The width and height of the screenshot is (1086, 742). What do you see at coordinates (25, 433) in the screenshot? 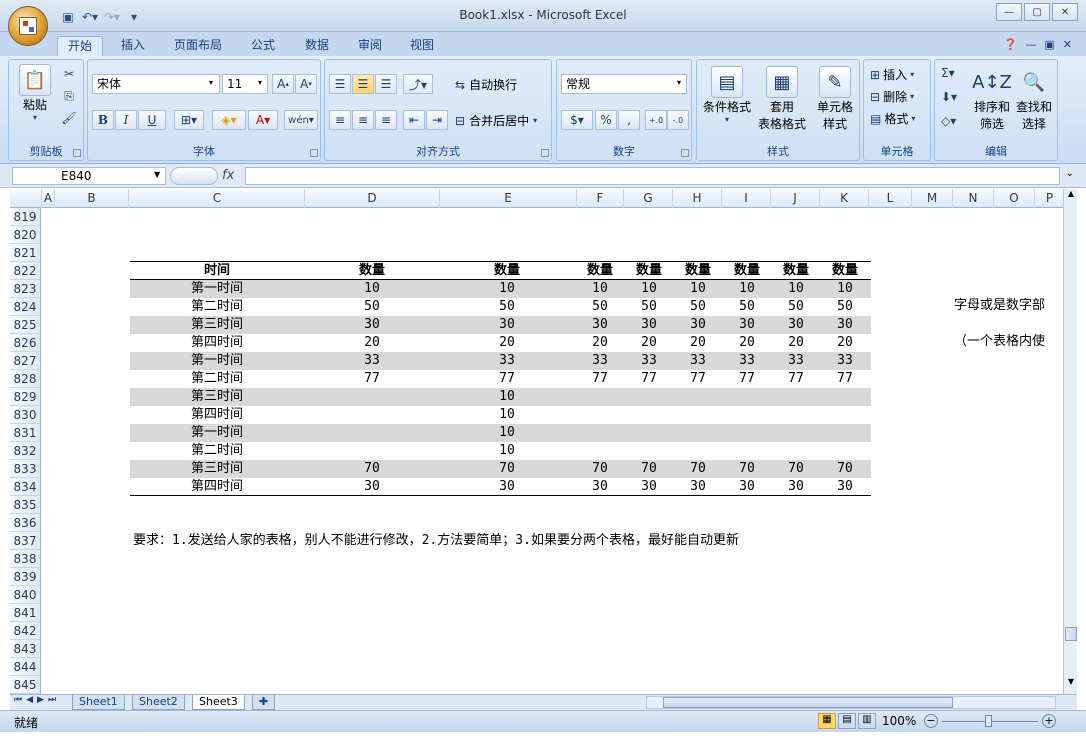
I see `row-header: 831` at bounding box center [25, 433].